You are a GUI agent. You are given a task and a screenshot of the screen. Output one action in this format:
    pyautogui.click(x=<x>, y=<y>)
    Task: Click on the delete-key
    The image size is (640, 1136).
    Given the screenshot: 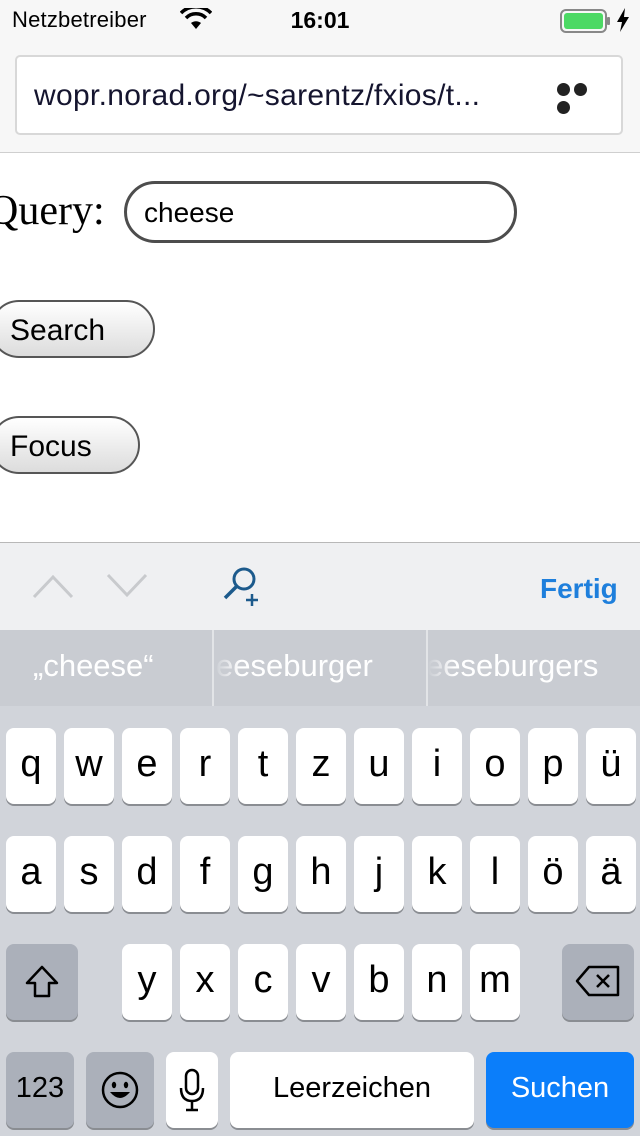 What is the action you would take?
    pyautogui.click(x=598, y=982)
    